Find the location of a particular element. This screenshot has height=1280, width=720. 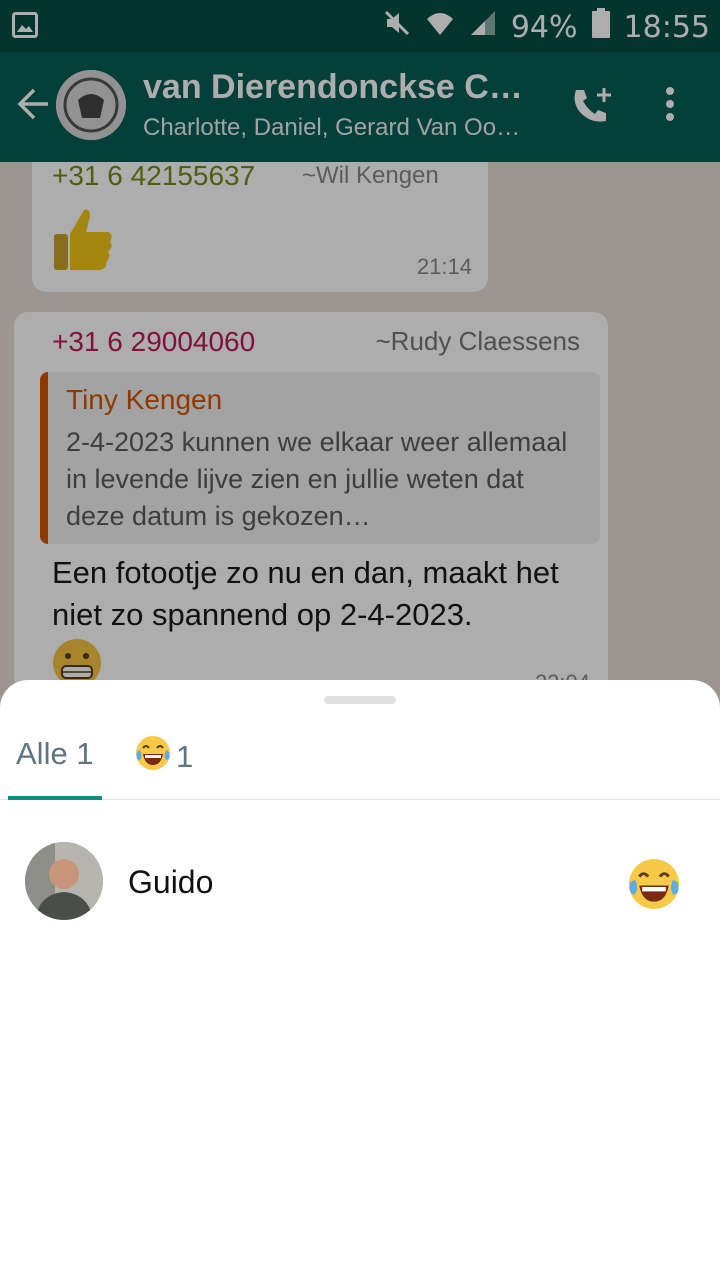

active-tab-indicator is located at coordinates (55, 798).